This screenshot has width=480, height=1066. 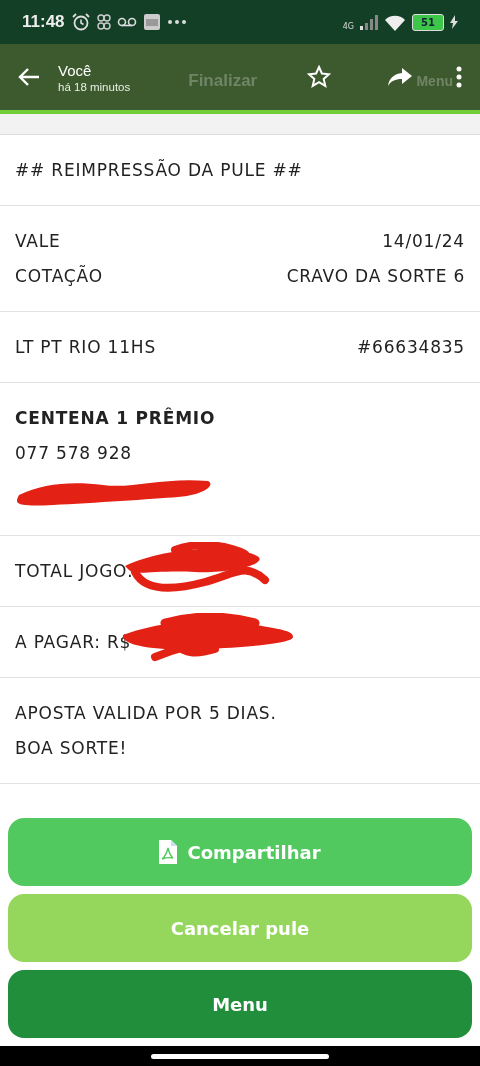 What do you see at coordinates (454, 22) in the screenshot?
I see `charging-icon` at bounding box center [454, 22].